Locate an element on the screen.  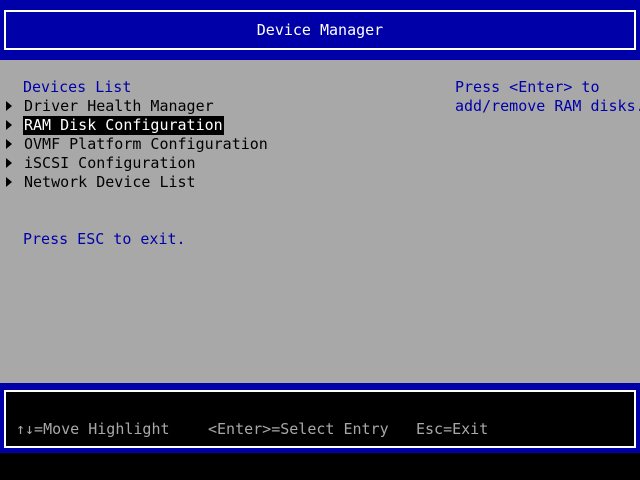
menu-item-ram-disk-configuration: RAM Disk Configuration is located at coordinates (136, 125).